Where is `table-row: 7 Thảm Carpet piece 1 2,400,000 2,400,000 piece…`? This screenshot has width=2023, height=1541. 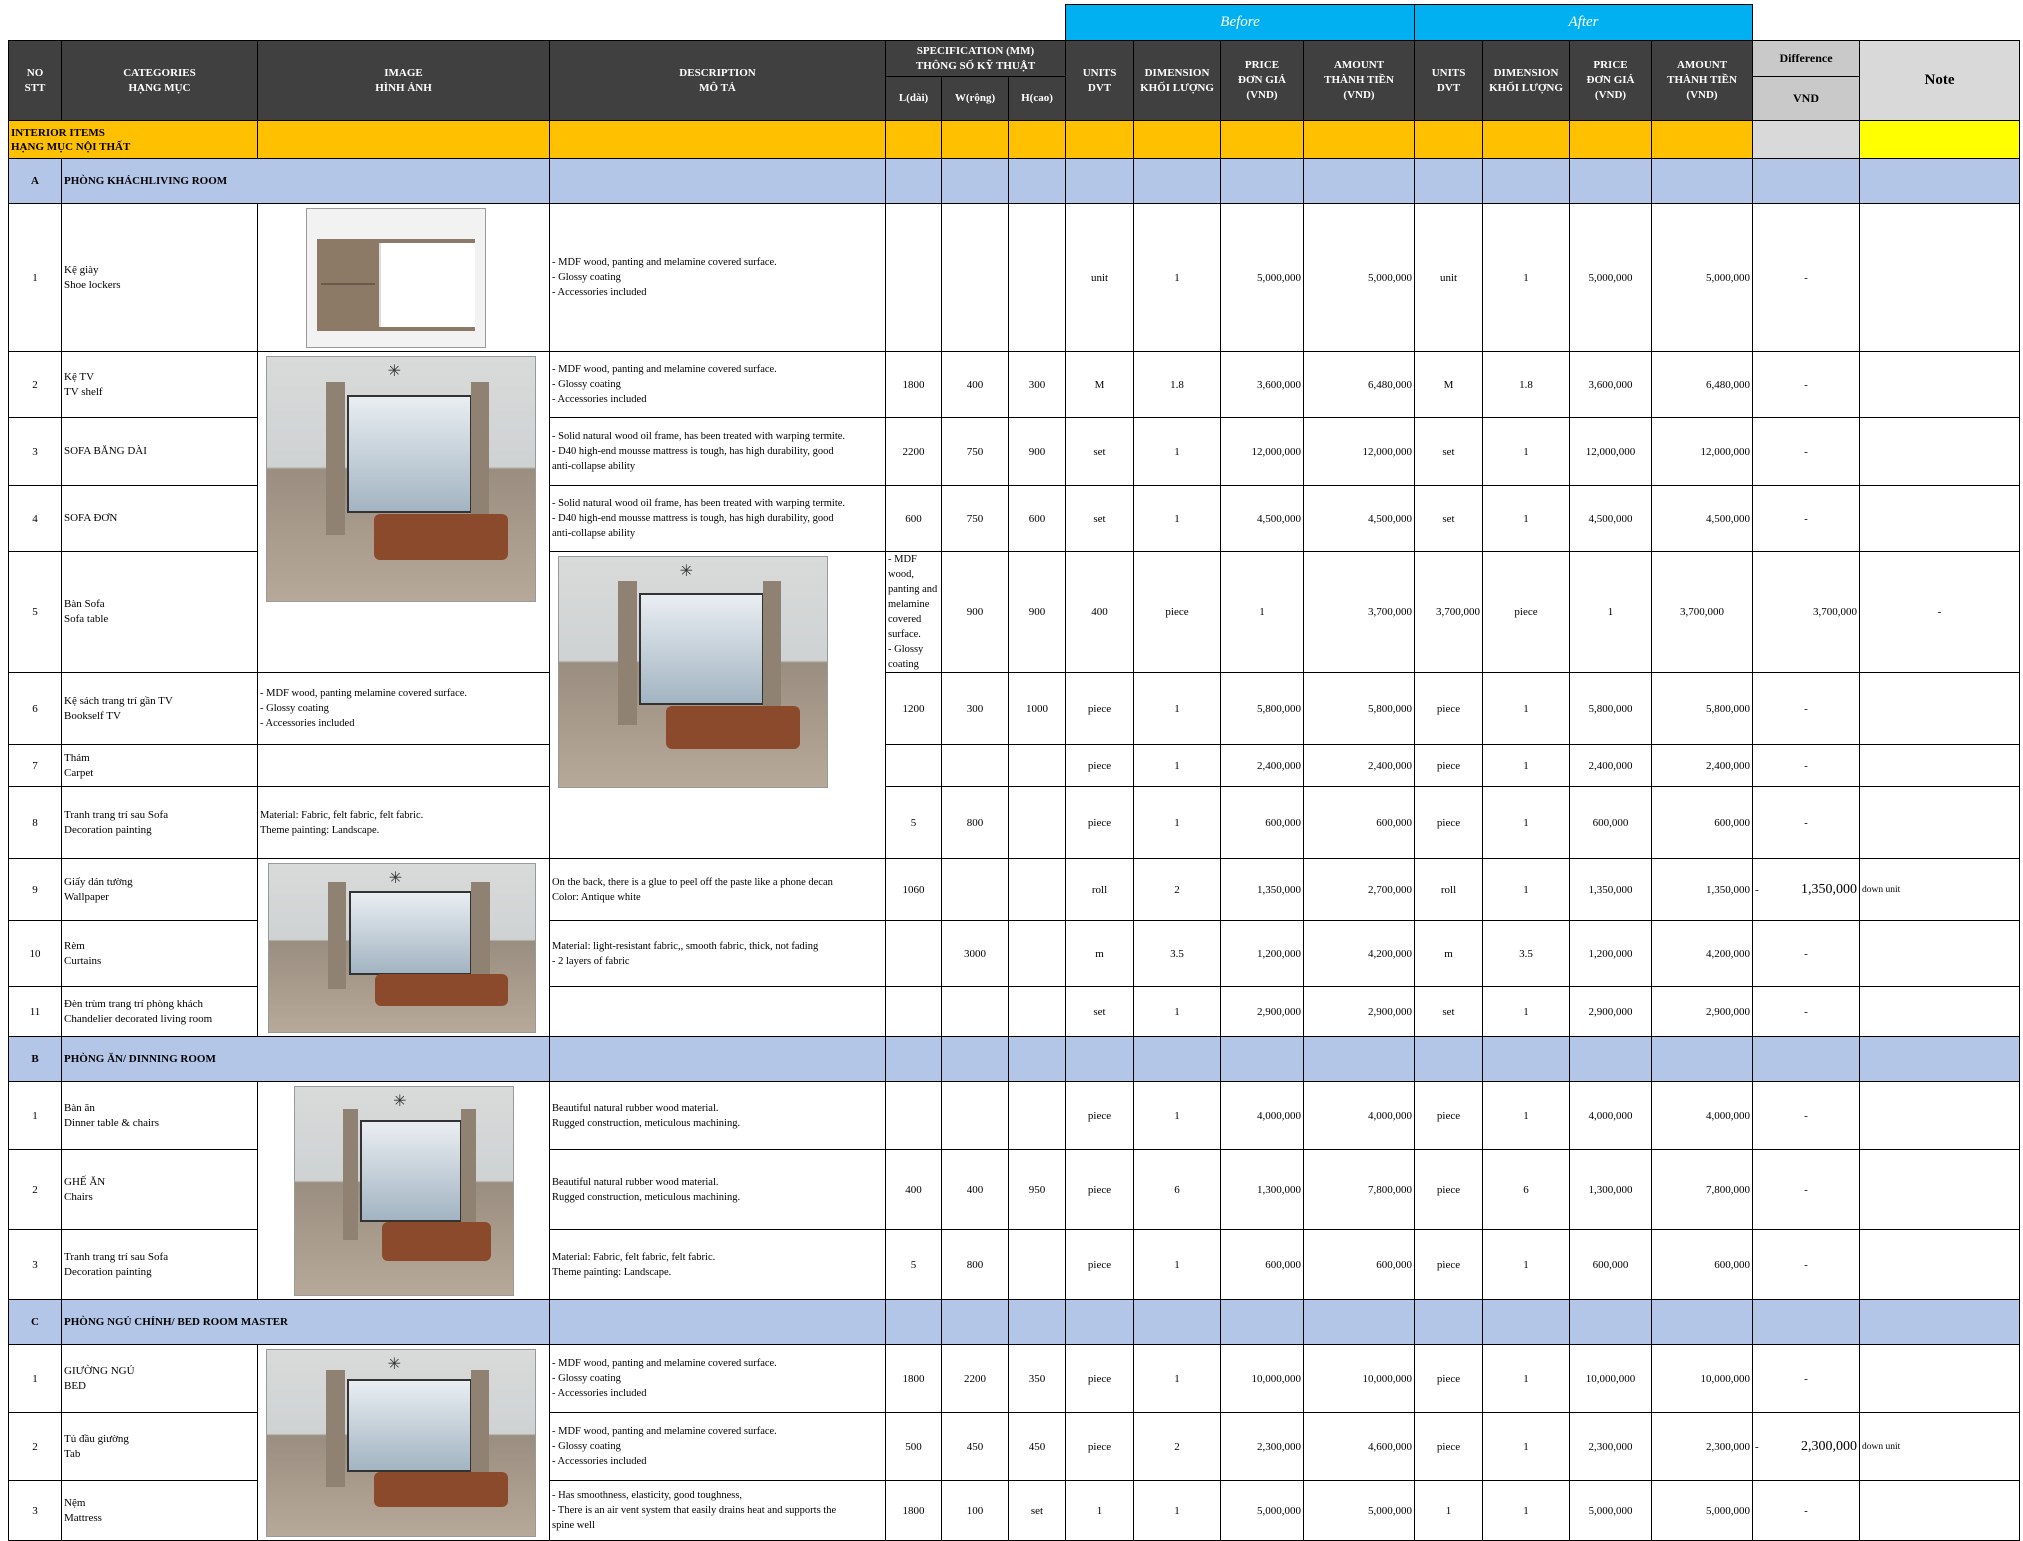 table-row: 7 Thảm Carpet piece 1 2,400,000 2,400,000 piece… is located at coordinates (1014, 765).